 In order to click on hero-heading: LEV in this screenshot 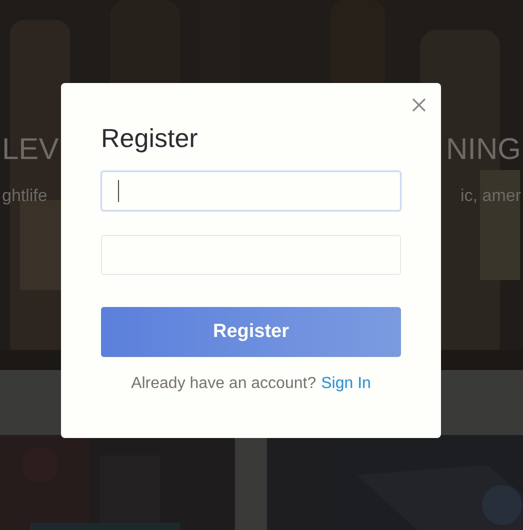, I will do `click(30, 150)`.